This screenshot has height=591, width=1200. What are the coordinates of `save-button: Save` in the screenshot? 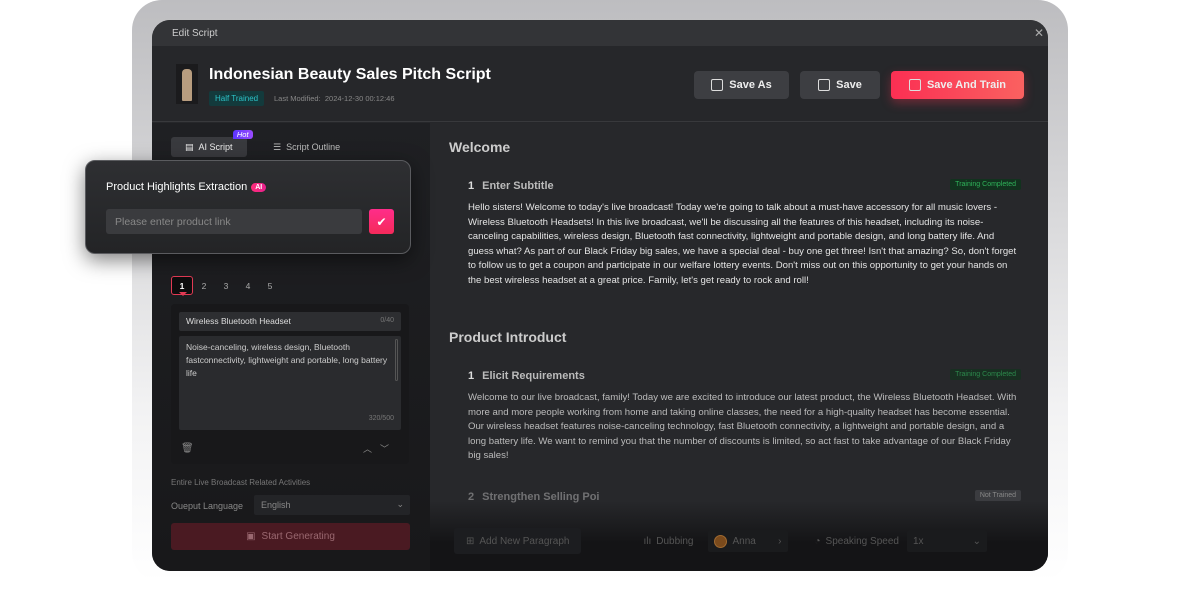 It's located at (840, 85).